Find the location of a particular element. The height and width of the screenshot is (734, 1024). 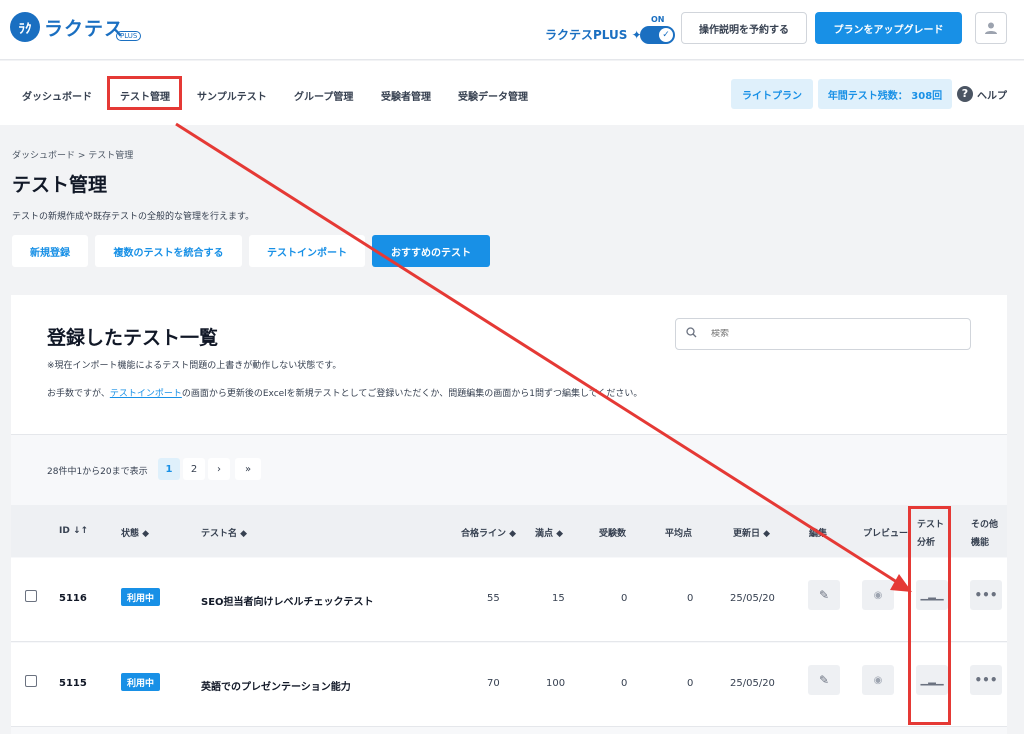

row-full-score: 15 is located at coordinates (558, 598).